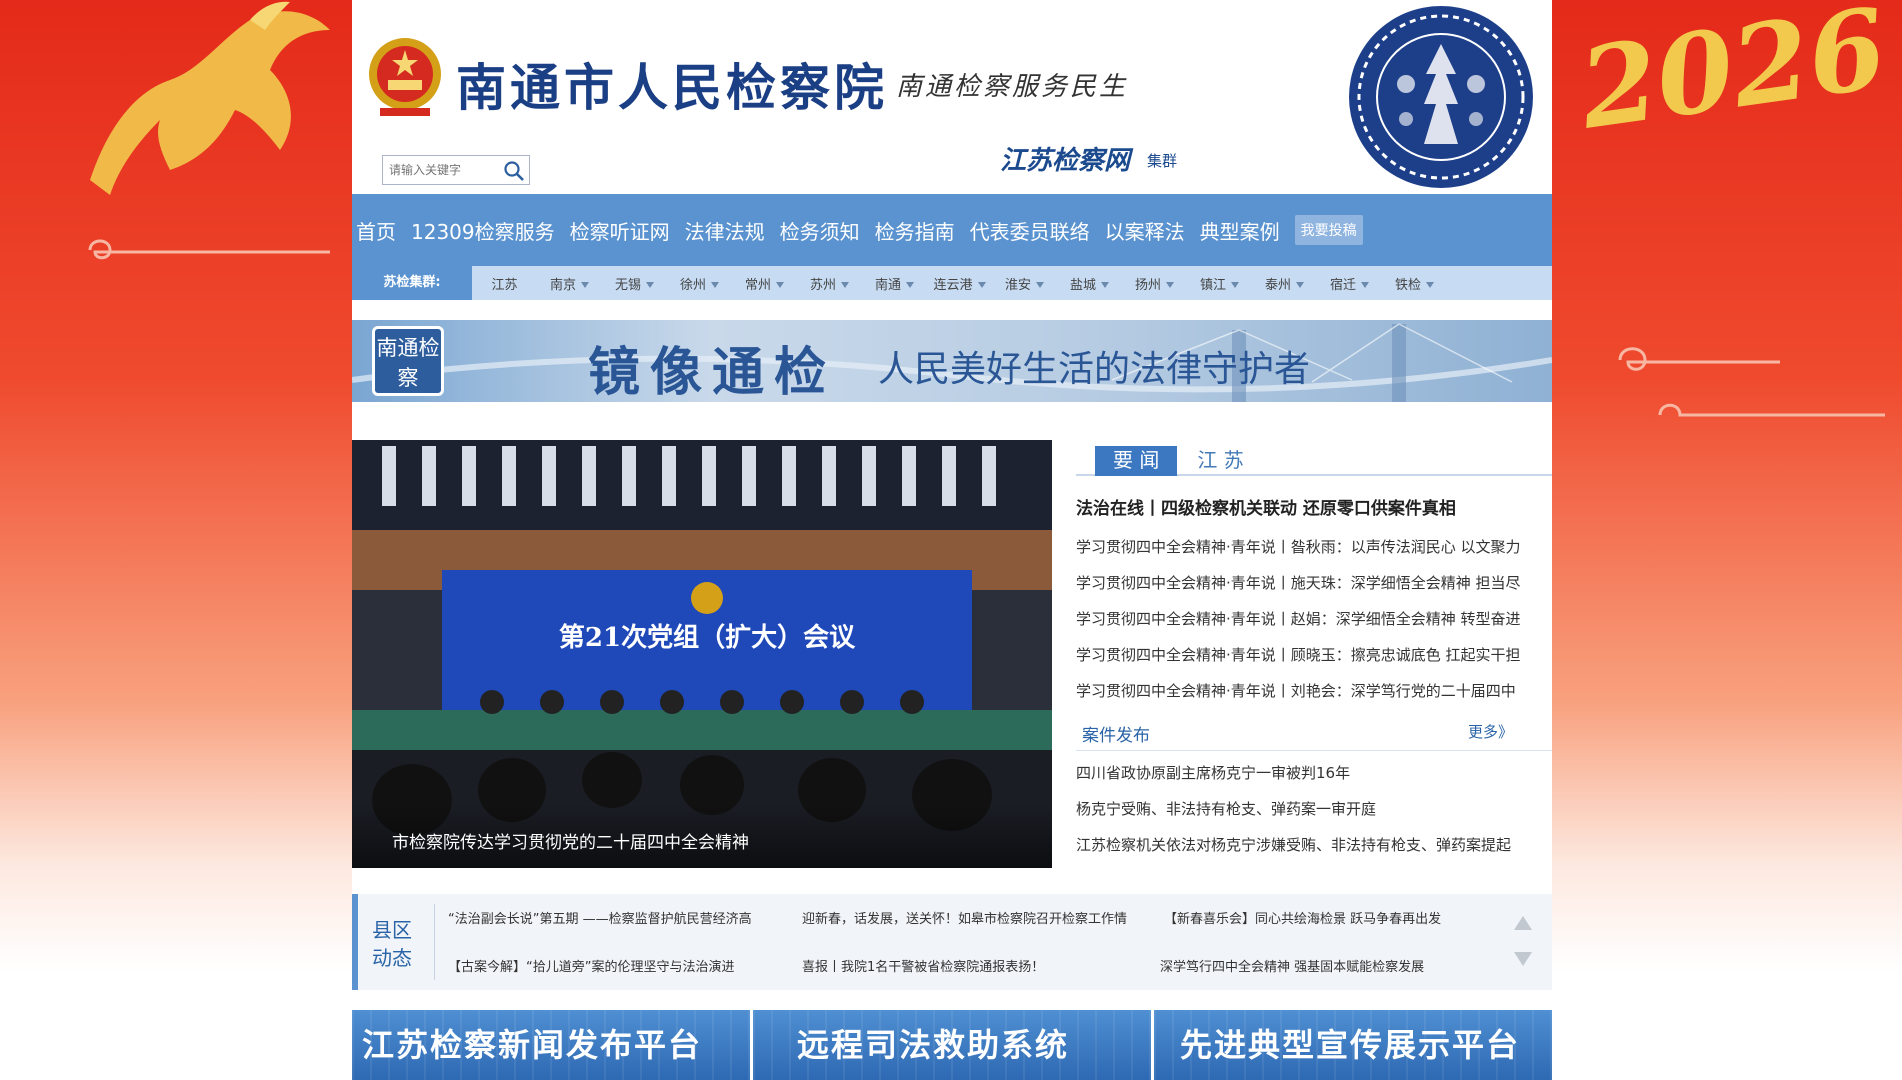  What do you see at coordinates (1030, 230) in the screenshot?
I see `nav-deputy-liaison: 代表委员联络` at bounding box center [1030, 230].